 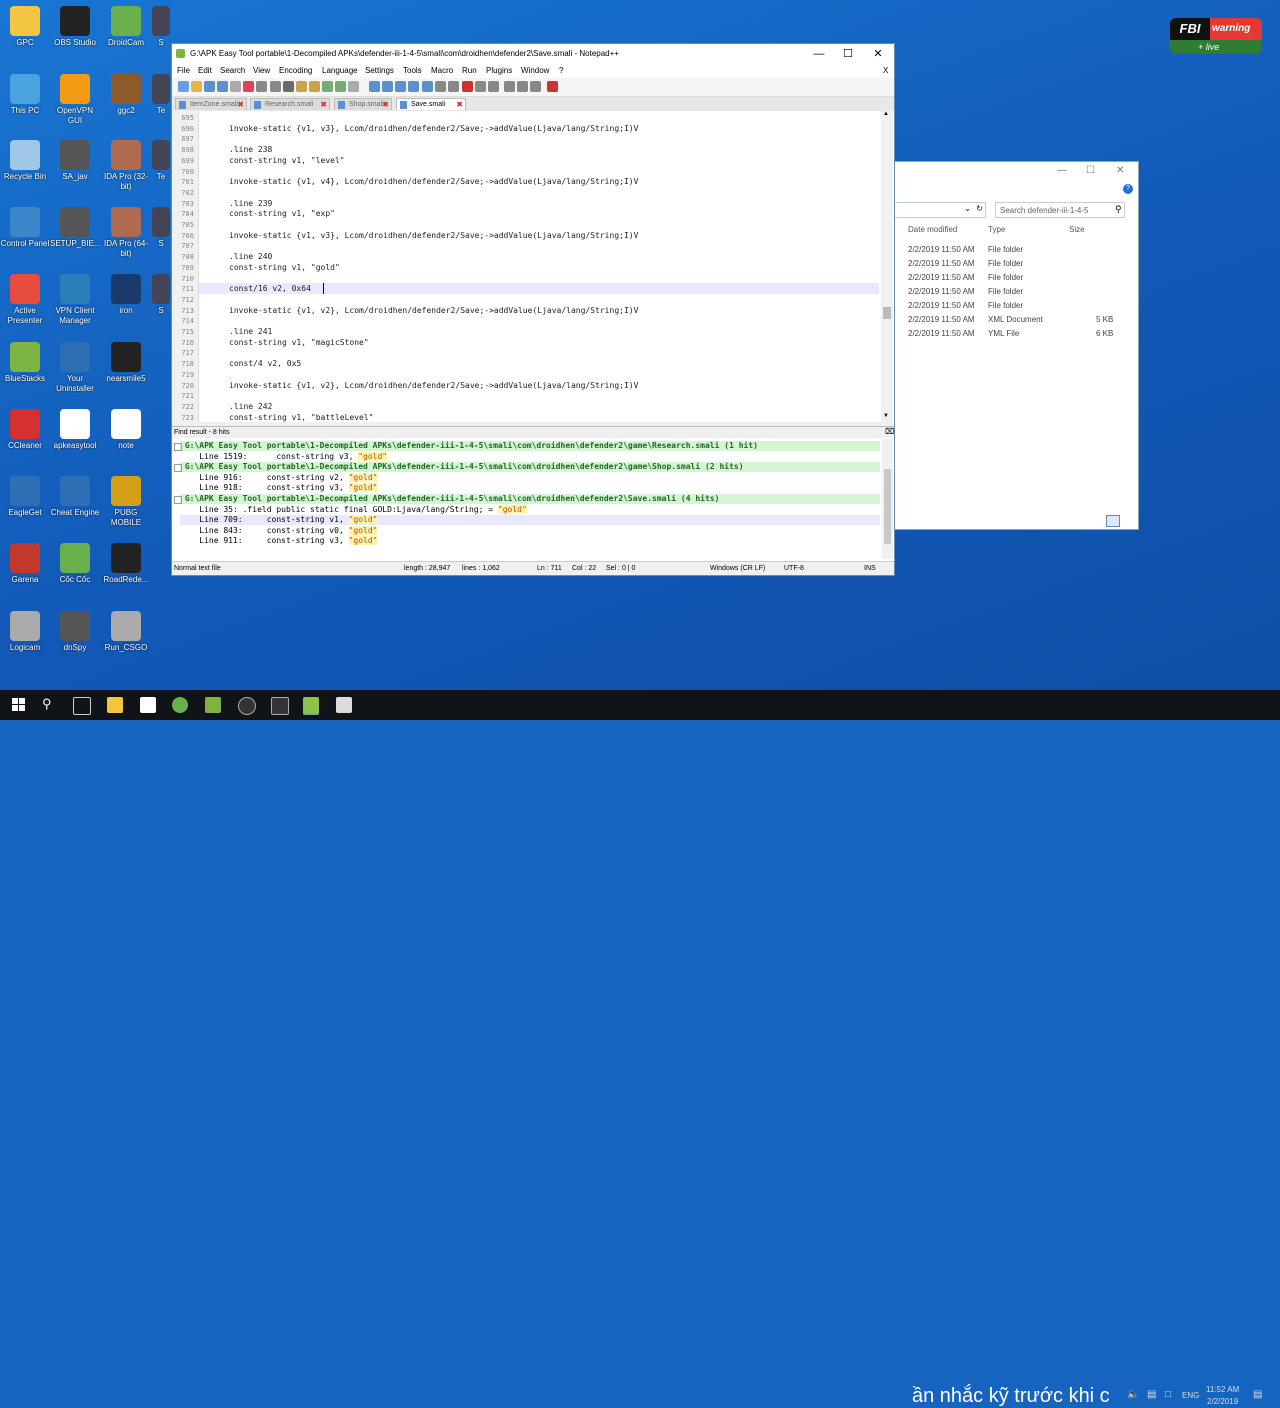 I want to click on menu-item: ?, so click(x=561, y=71).